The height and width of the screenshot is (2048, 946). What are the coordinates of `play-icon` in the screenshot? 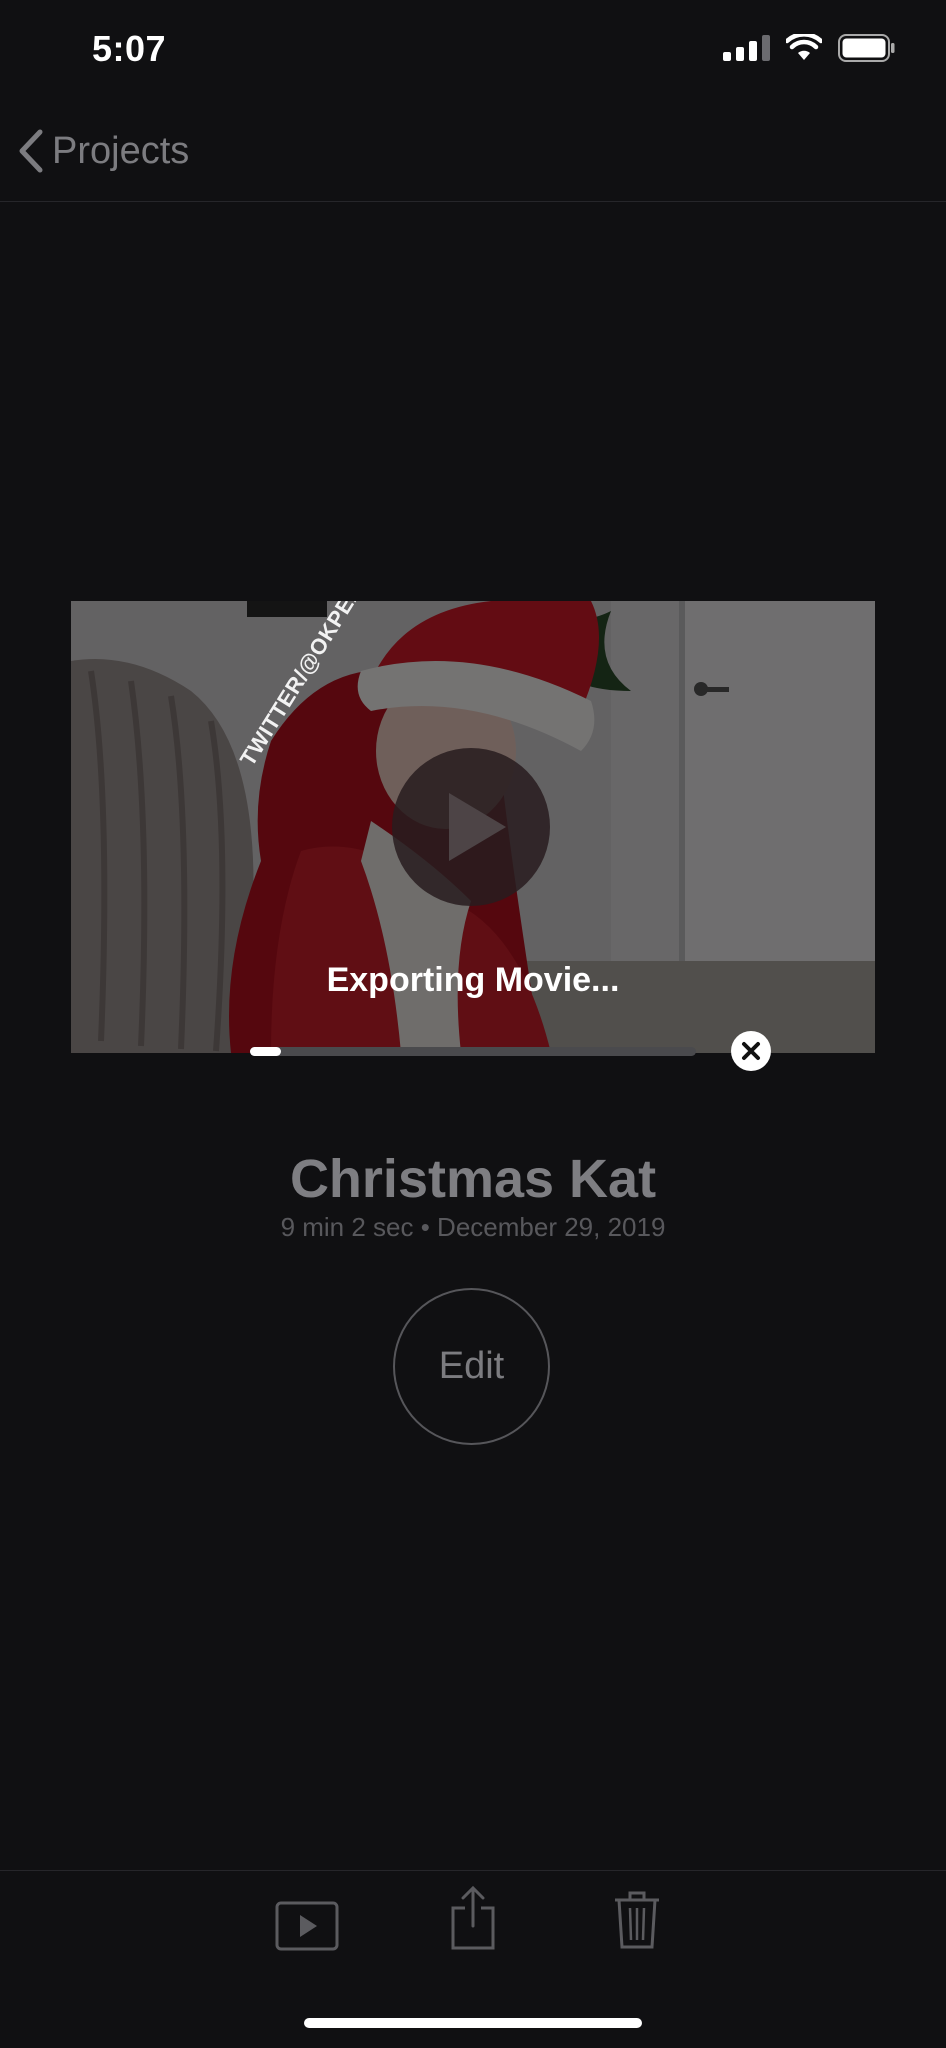 It's located at (477, 827).